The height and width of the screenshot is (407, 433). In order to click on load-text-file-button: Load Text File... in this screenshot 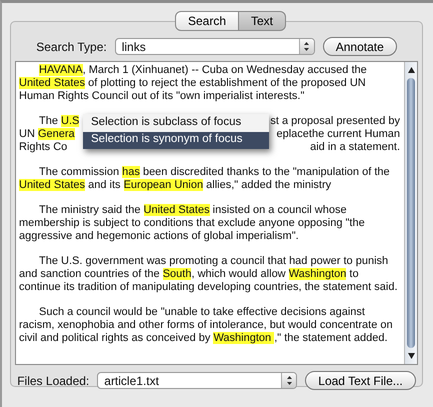, I will do `click(360, 380)`.